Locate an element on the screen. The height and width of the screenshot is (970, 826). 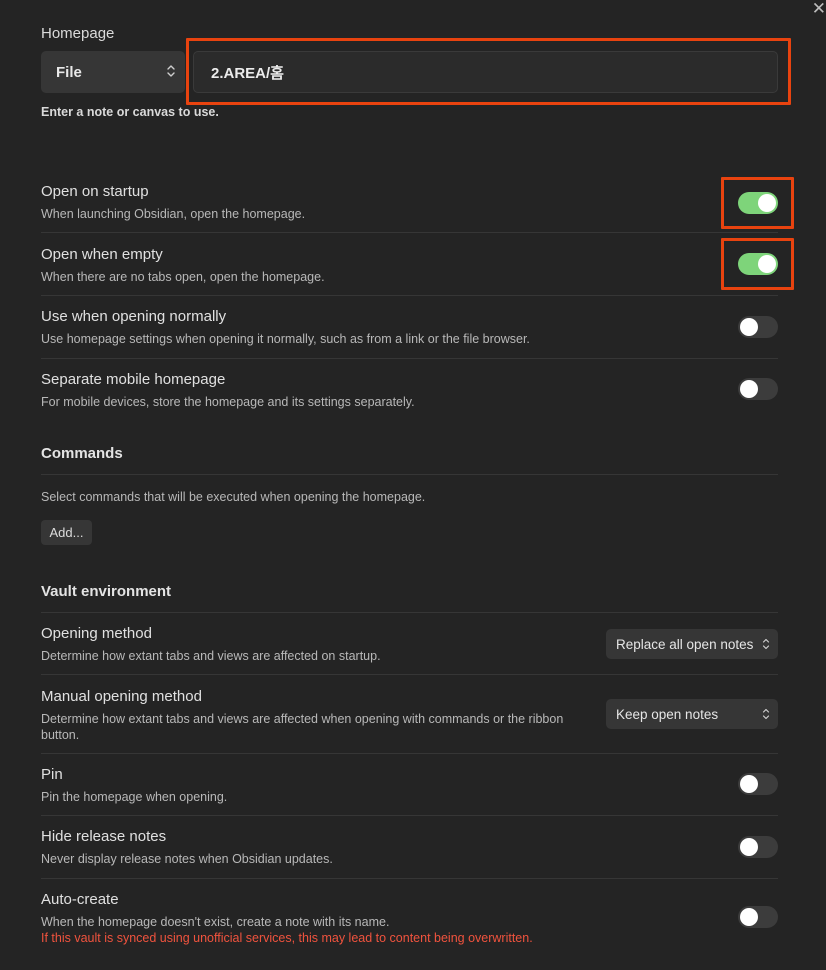
homepage-heading: Homepage is located at coordinates (78, 33).